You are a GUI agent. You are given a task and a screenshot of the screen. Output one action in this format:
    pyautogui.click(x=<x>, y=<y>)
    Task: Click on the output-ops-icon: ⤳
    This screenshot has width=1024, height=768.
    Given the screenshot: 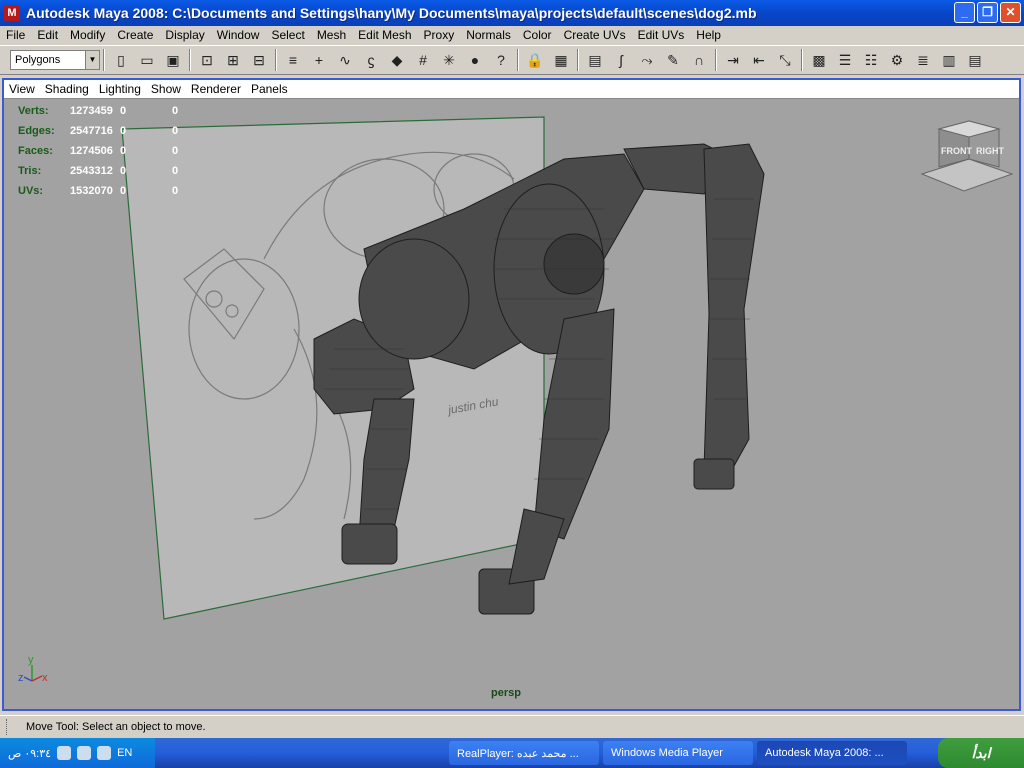 What is the action you would take?
    pyautogui.click(x=647, y=60)
    